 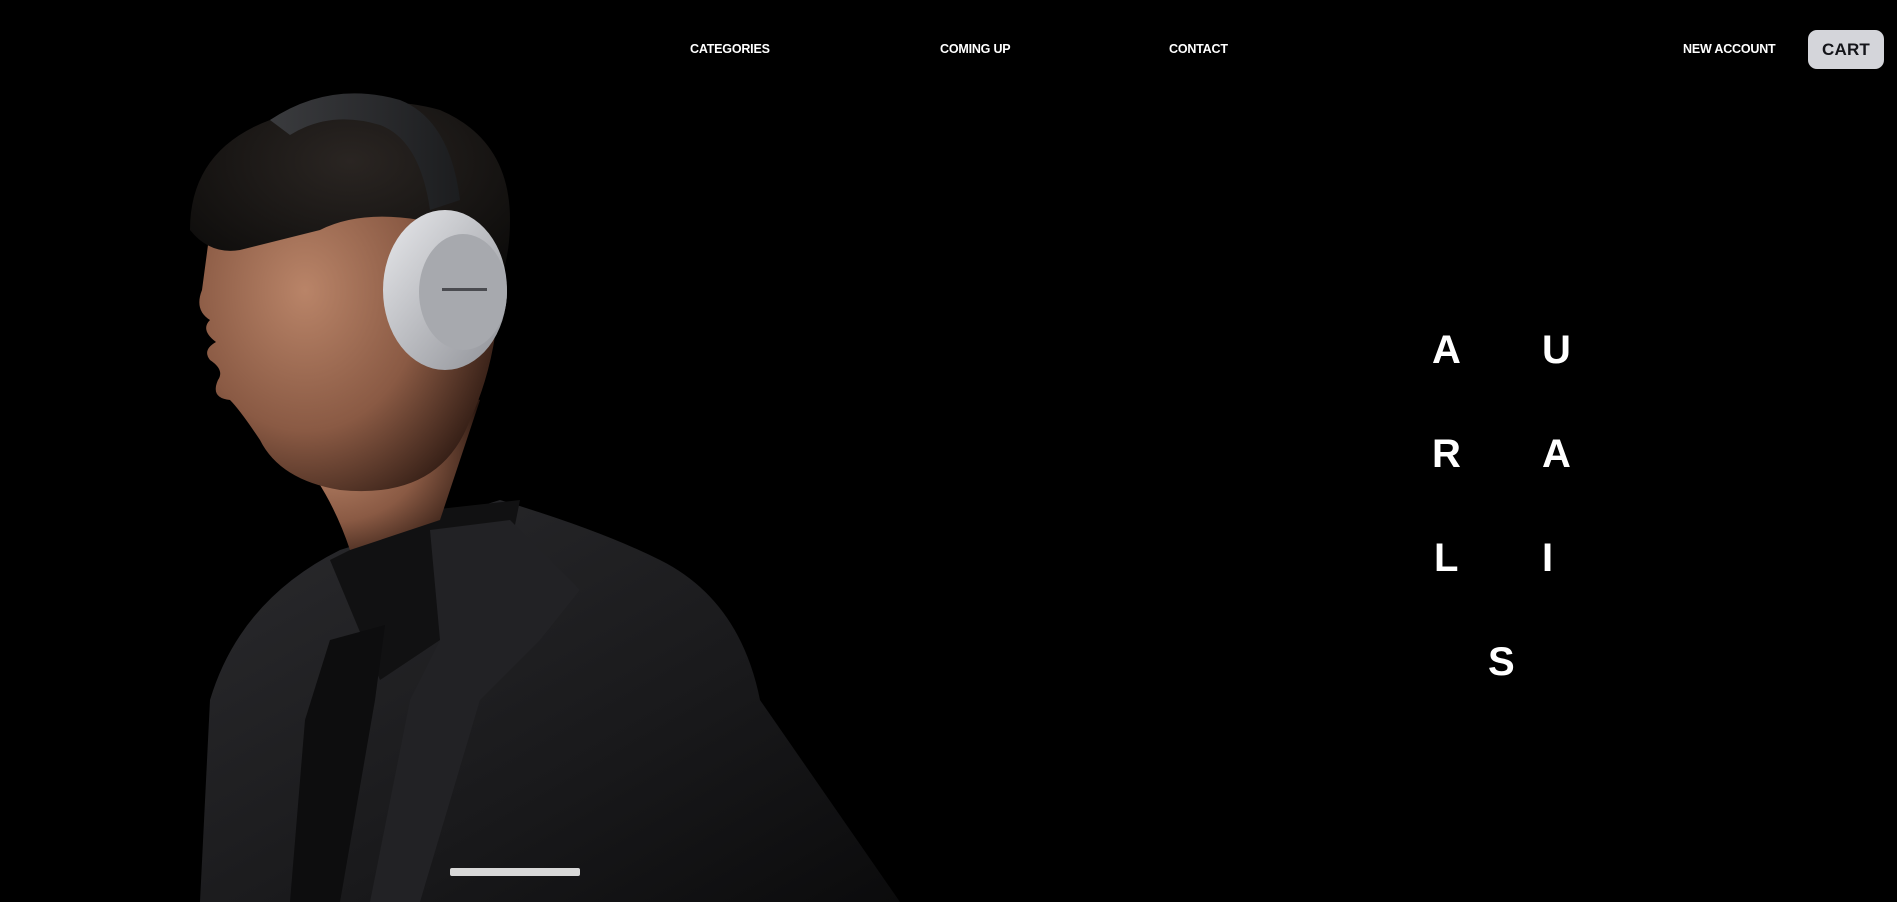 What do you see at coordinates (1446, 558) in the screenshot?
I see `brand-letter: L` at bounding box center [1446, 558].